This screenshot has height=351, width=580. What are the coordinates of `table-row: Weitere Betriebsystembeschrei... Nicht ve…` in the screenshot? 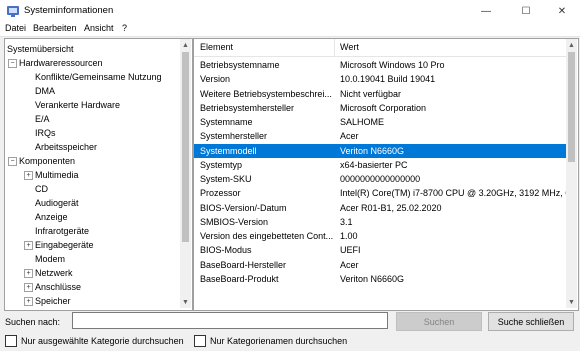 It's located at (380, 94).